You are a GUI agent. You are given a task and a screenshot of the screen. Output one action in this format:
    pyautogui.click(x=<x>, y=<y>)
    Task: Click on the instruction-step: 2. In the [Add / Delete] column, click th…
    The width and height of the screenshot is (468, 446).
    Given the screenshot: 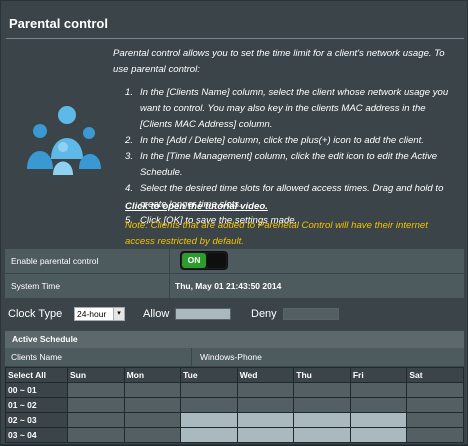 What is the action you would take?
    pyautogui.click(x=291, y=141)
    